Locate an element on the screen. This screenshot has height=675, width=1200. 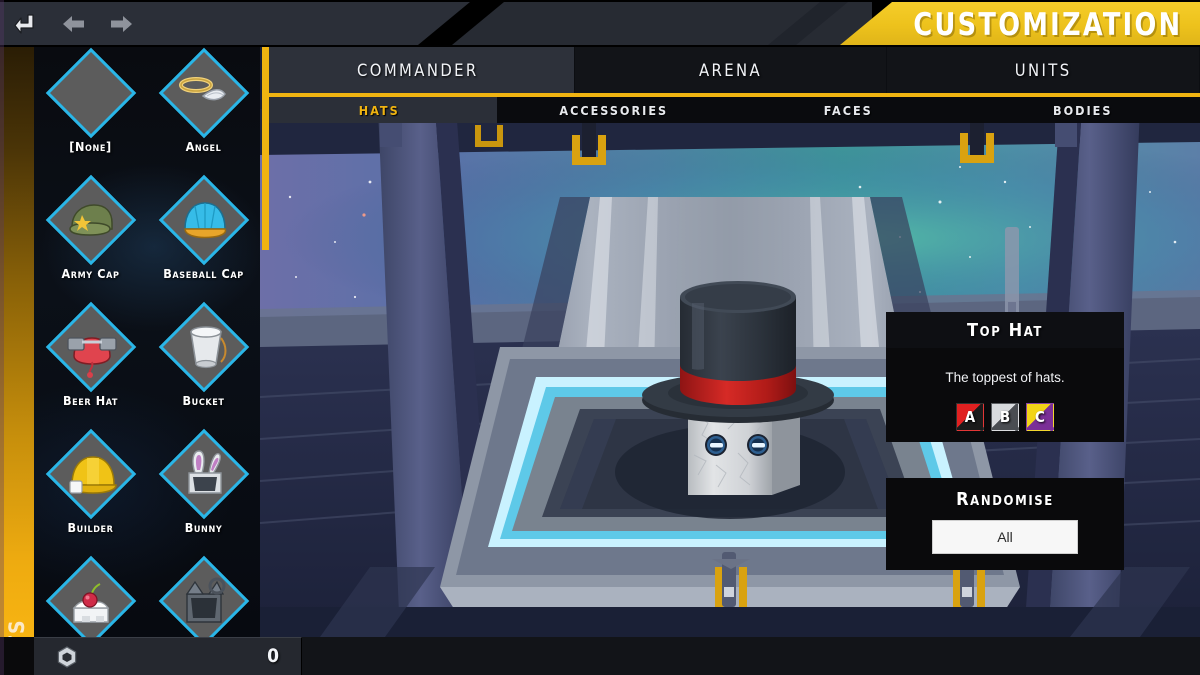
builder-helmet-icon is located at coordinates (91, 474).